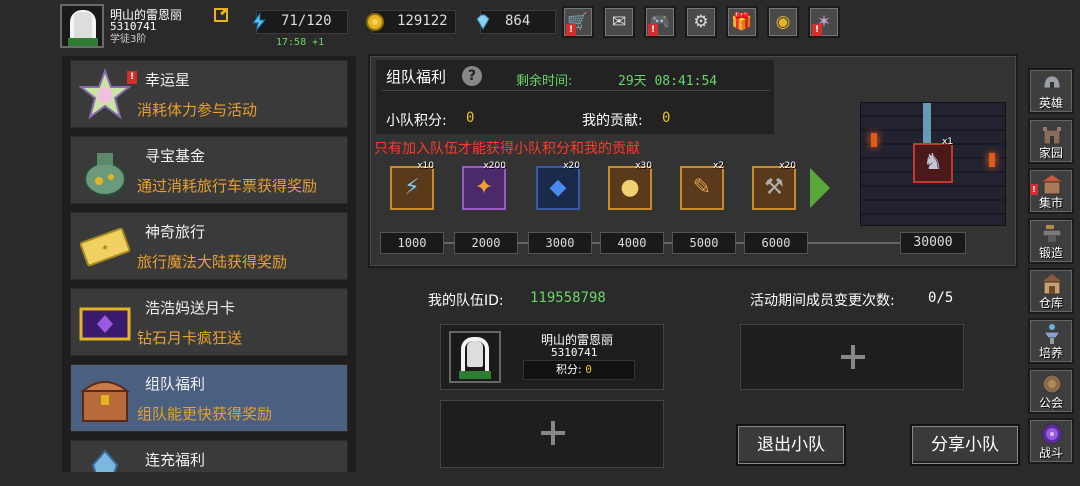  What do you see at coordinates (1050, 453) in the screenshot?
I see `sidebar-label: 战斗` at bounding box center [1050, 453].